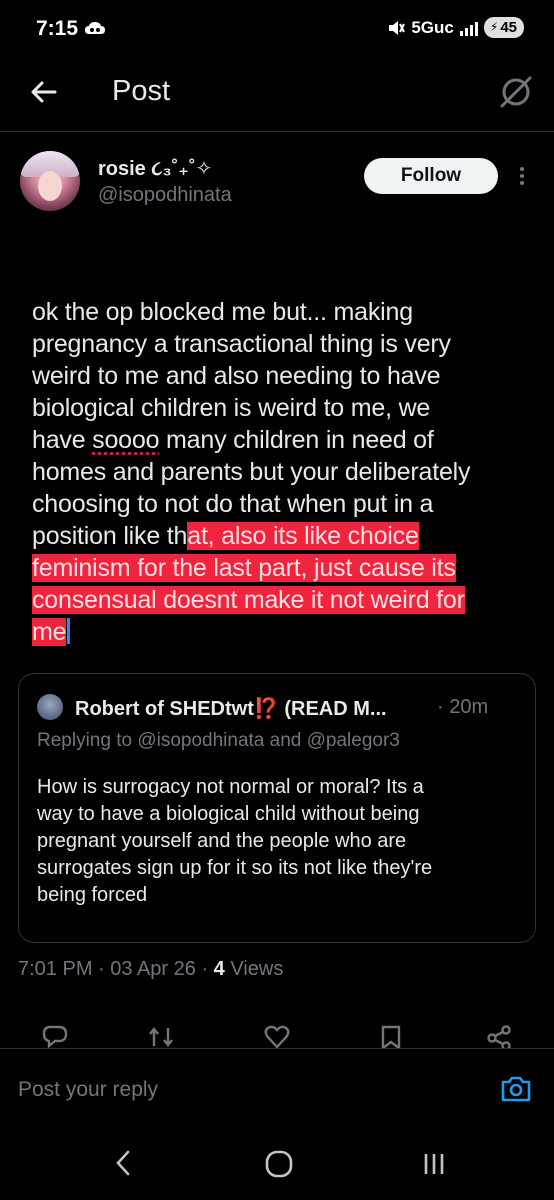 The width and height of the screenshot is (554, 1200). I want to click on post-line: have soooo many children in need of, so click(282, 440).